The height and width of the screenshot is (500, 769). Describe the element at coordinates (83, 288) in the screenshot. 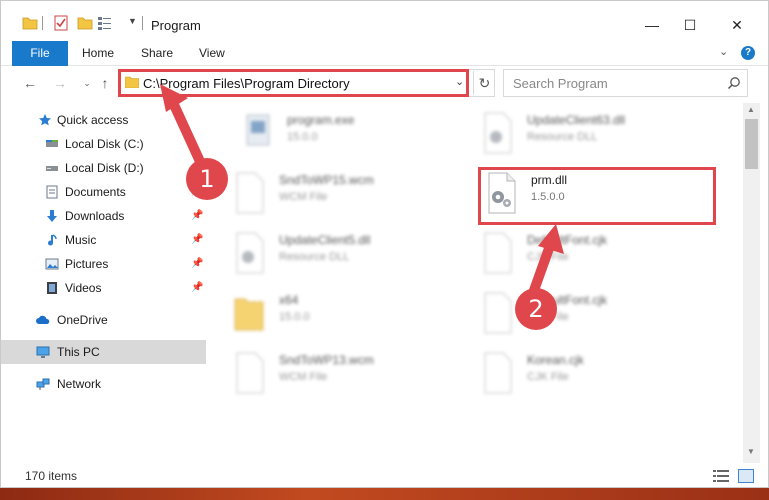

I see `sidebar-item-label: Videos` at that location.